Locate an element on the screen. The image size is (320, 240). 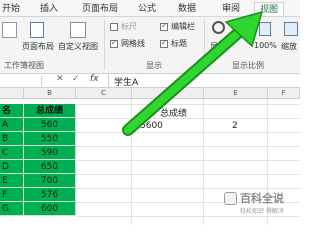
watermark: 百科全说 轻松知识 得解决 is located at coordinates (261, 205).